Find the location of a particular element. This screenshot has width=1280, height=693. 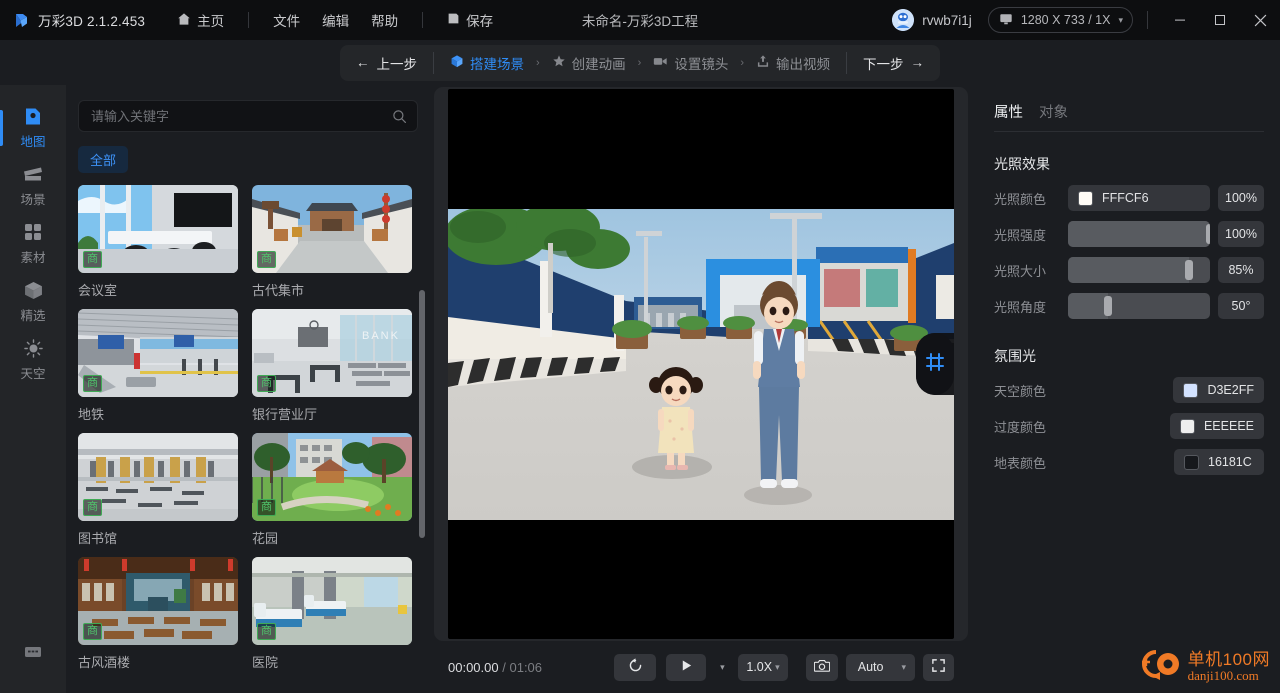

sidebar-item-featured: 精选 is located at coordinates (33, 302).